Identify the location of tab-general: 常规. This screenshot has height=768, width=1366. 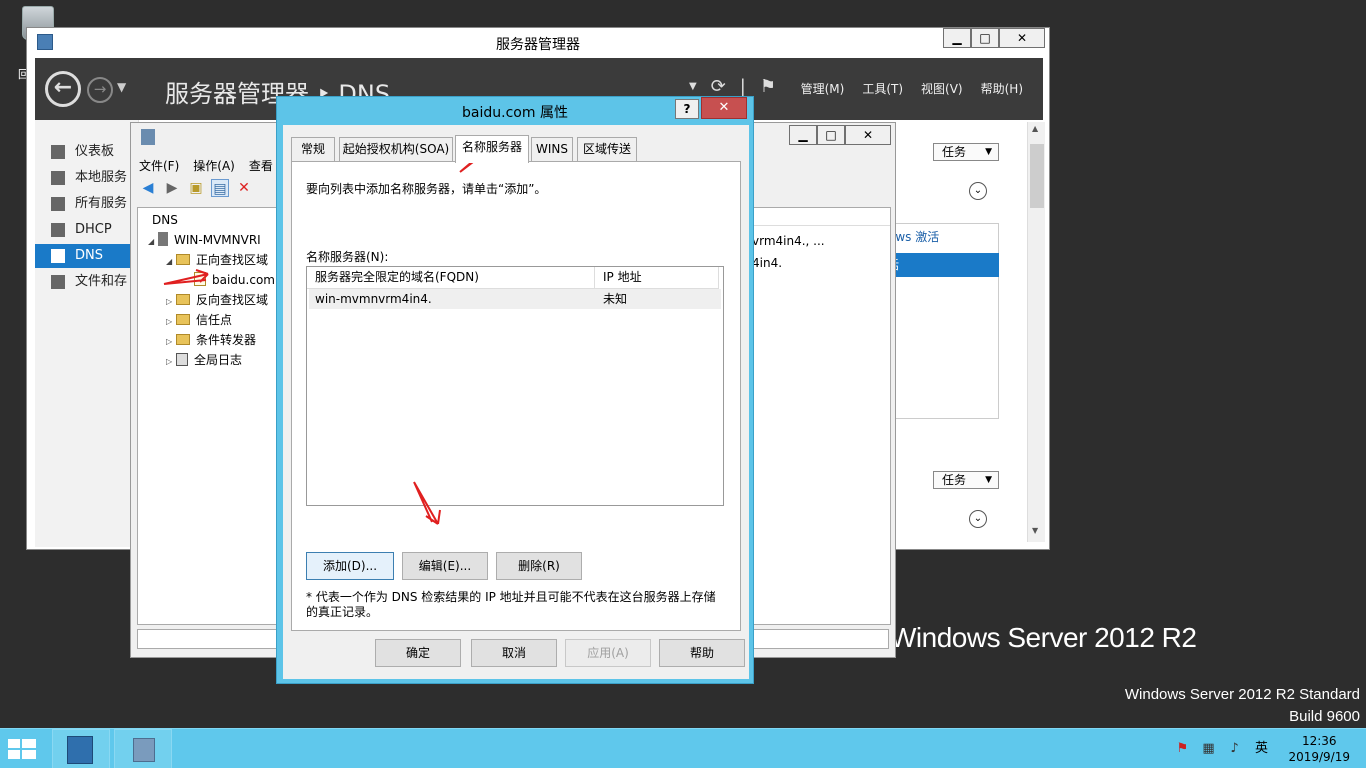
(313, 149).